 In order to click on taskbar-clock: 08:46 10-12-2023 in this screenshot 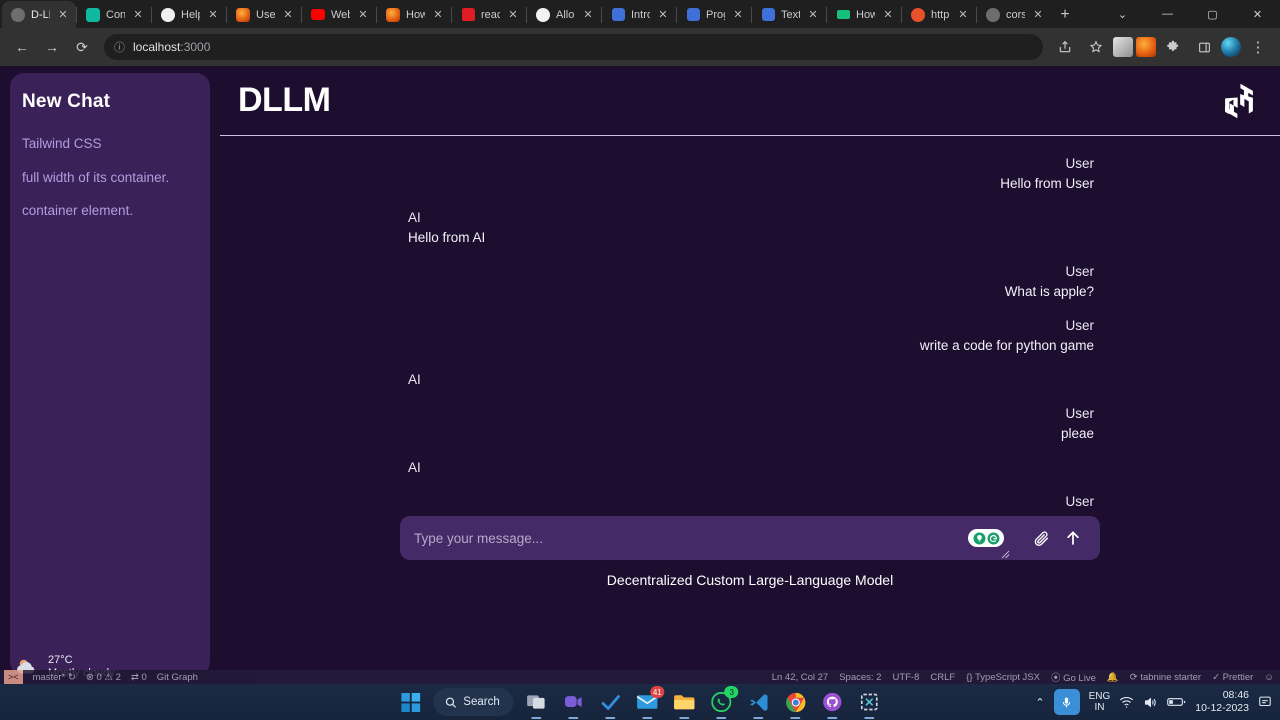, I will do `click(1222, 701)`.